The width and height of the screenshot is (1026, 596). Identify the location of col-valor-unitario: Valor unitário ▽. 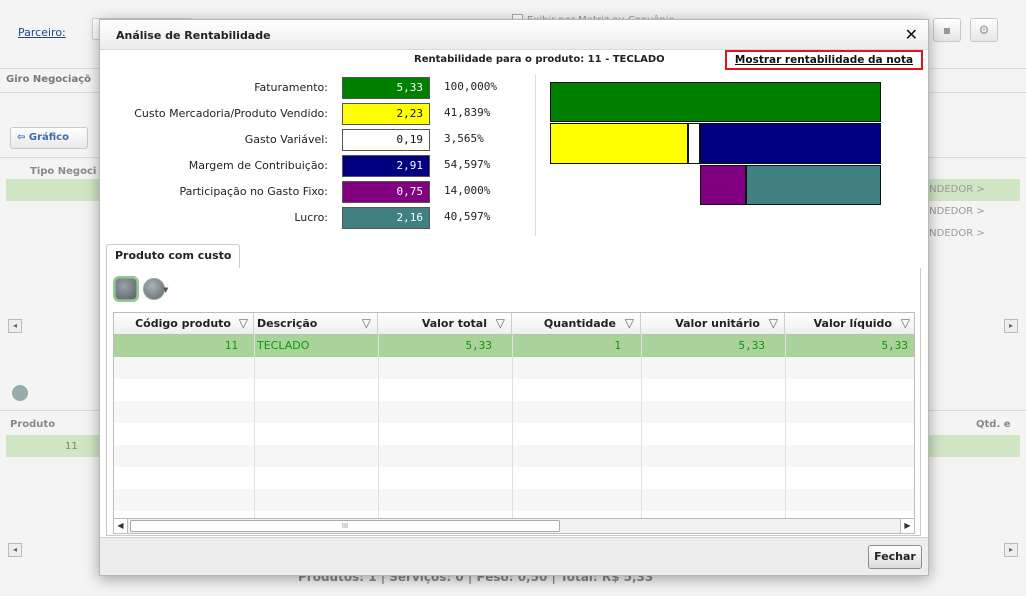
(713, 324).